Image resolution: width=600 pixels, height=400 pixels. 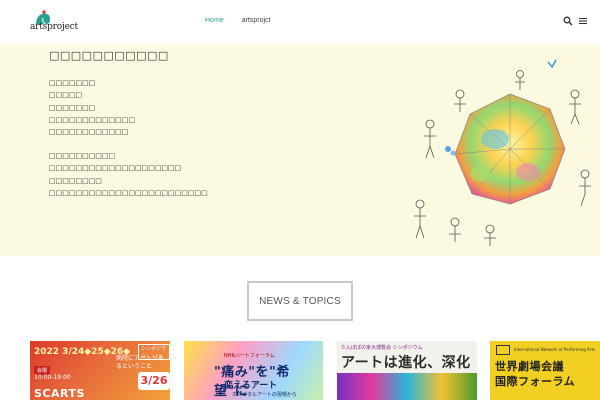 What do you see at coordinates (555, 349) in the screenshot?
I see `card-head: International Network of Performing Arts` at bounding box center [555, 349].